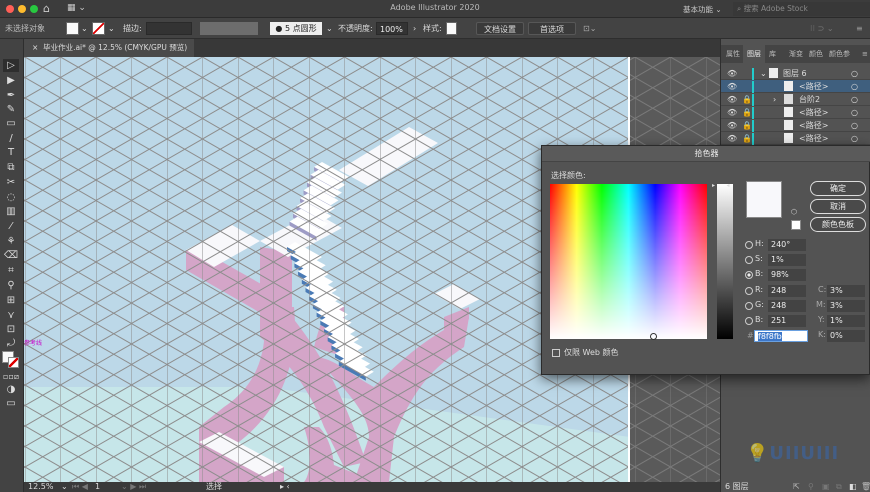 The width and height of the screenshot is (870, 492). Describe the element at coordinates (749, 306) in the screenshot. I see `g-radio` at that location.